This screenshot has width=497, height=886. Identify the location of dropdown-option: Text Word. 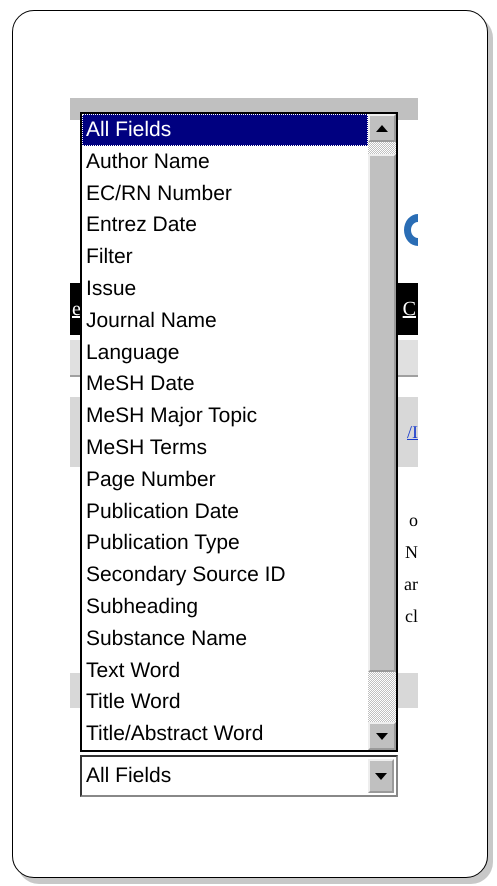
(225, 670).